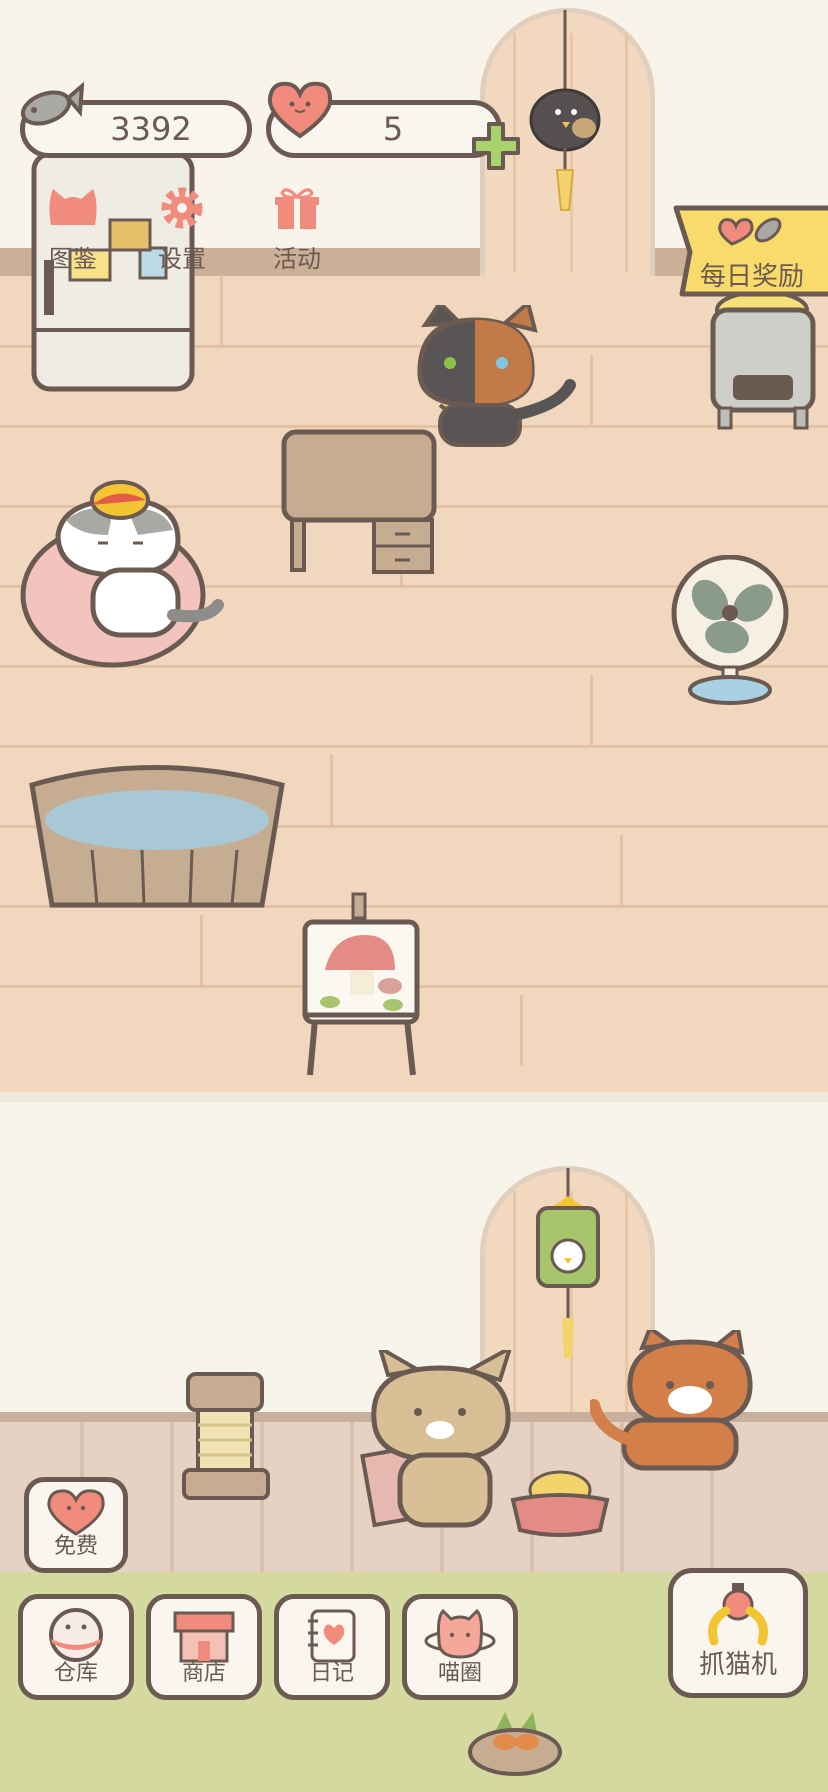  Describe the element at coordinates (414, 1097) in the screenshot. I see `room-divider` at that location.